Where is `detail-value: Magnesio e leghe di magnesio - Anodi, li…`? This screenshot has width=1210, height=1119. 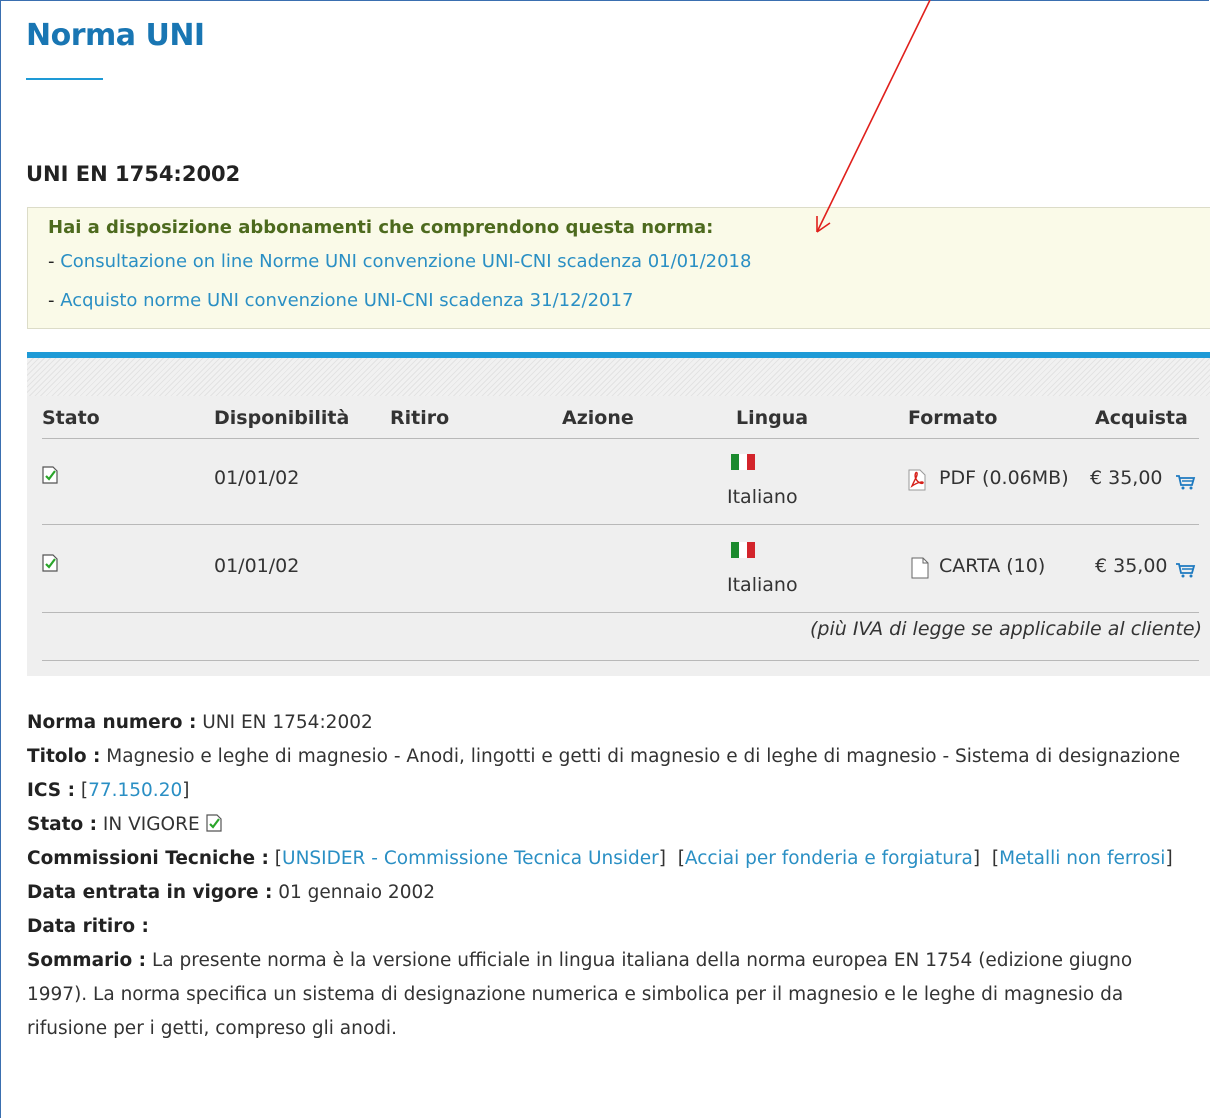 detail-value: Magnesio e leghe di magnesio - Anodi, li… is located at coordinates (640, 756).